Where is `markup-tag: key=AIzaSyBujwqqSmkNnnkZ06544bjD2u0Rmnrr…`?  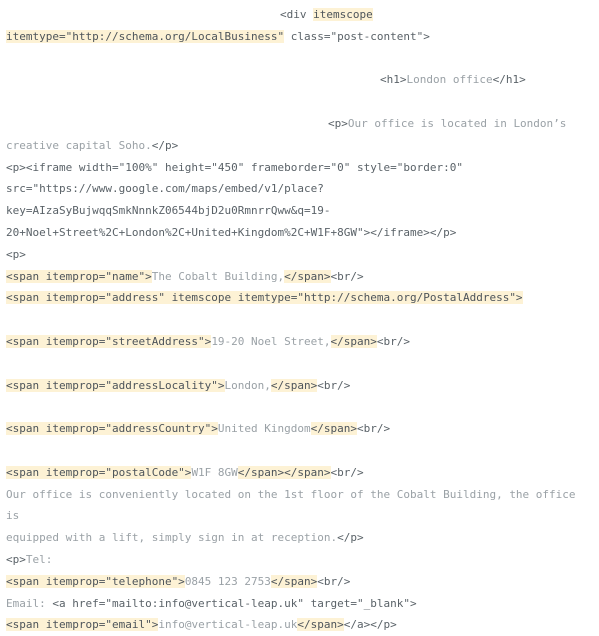 markup-tag: key=AIzaSyBujwqqSmkNnnkZ06544bjD2u0Rmnrr… is located at coordinates (168, 211).